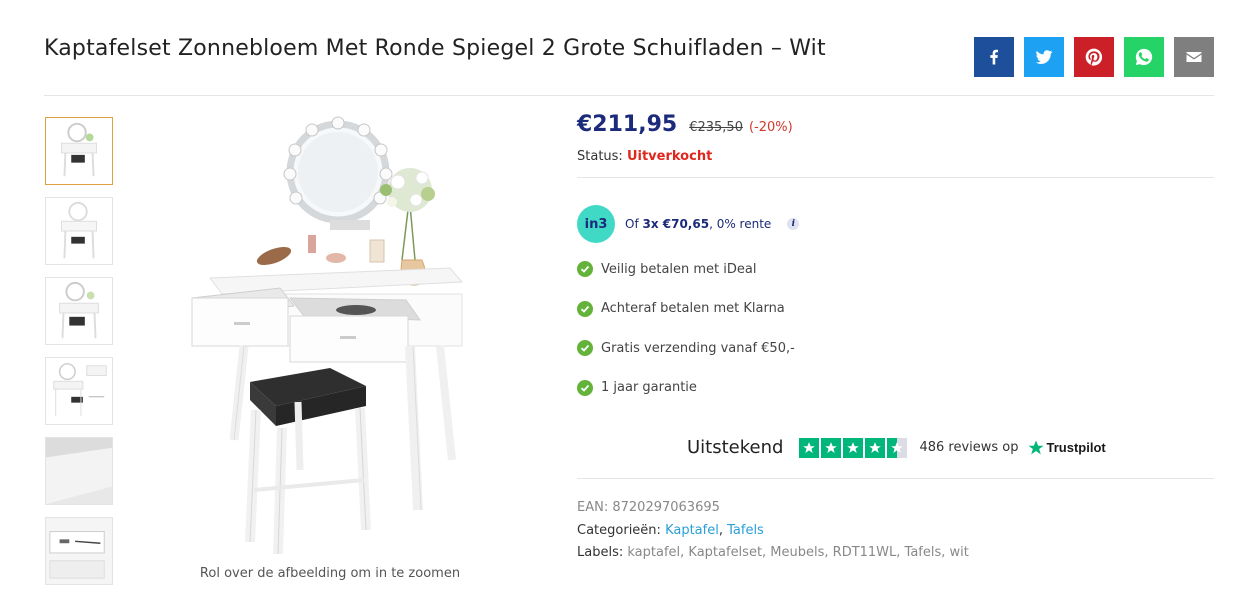  I want to click on twitter-icon, so click(1044, 57).